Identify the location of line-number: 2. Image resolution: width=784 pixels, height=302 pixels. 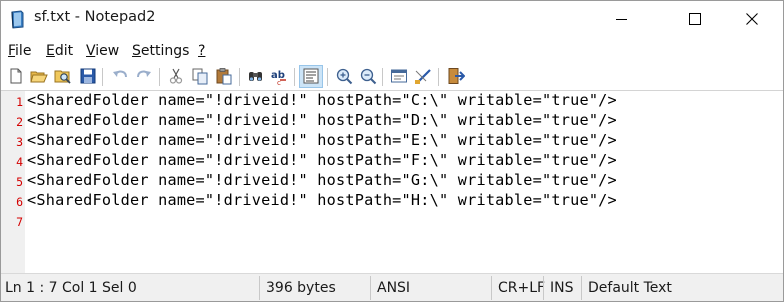
(19, 122).